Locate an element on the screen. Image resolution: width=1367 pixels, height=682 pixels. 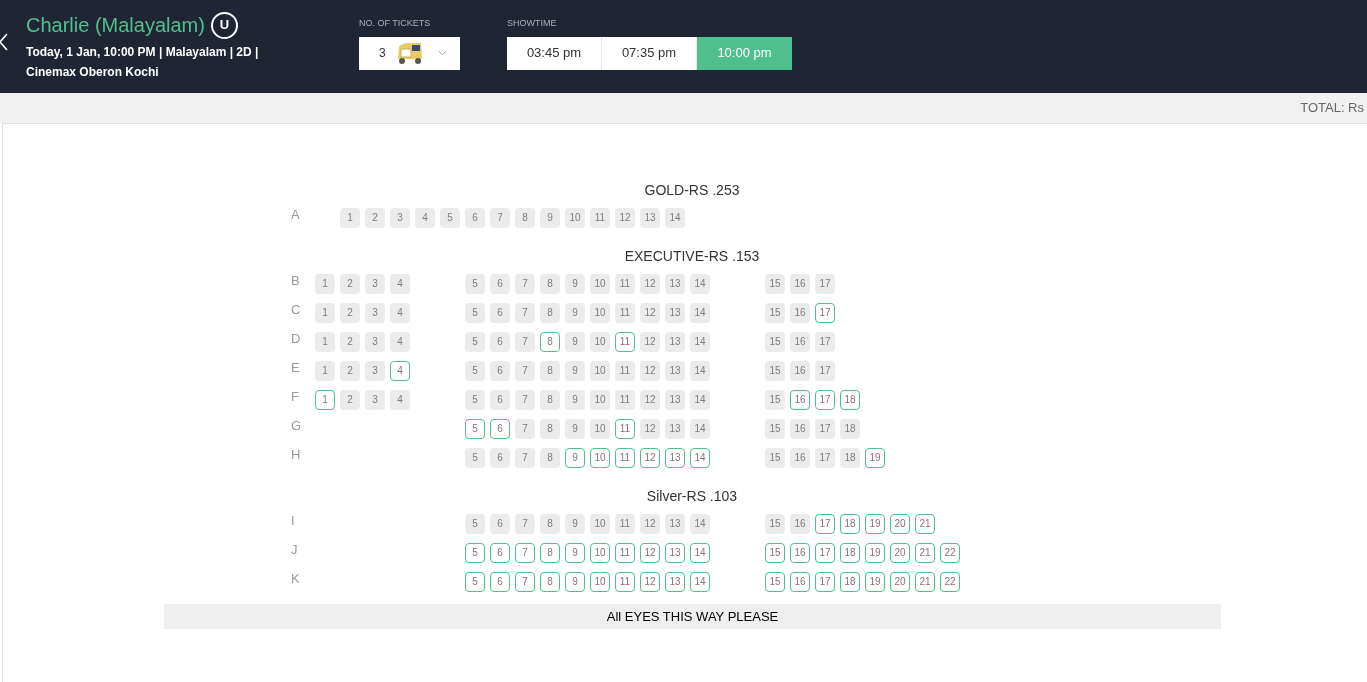
showtime-button: 10:00 pm is located at coordinates (744, 53).